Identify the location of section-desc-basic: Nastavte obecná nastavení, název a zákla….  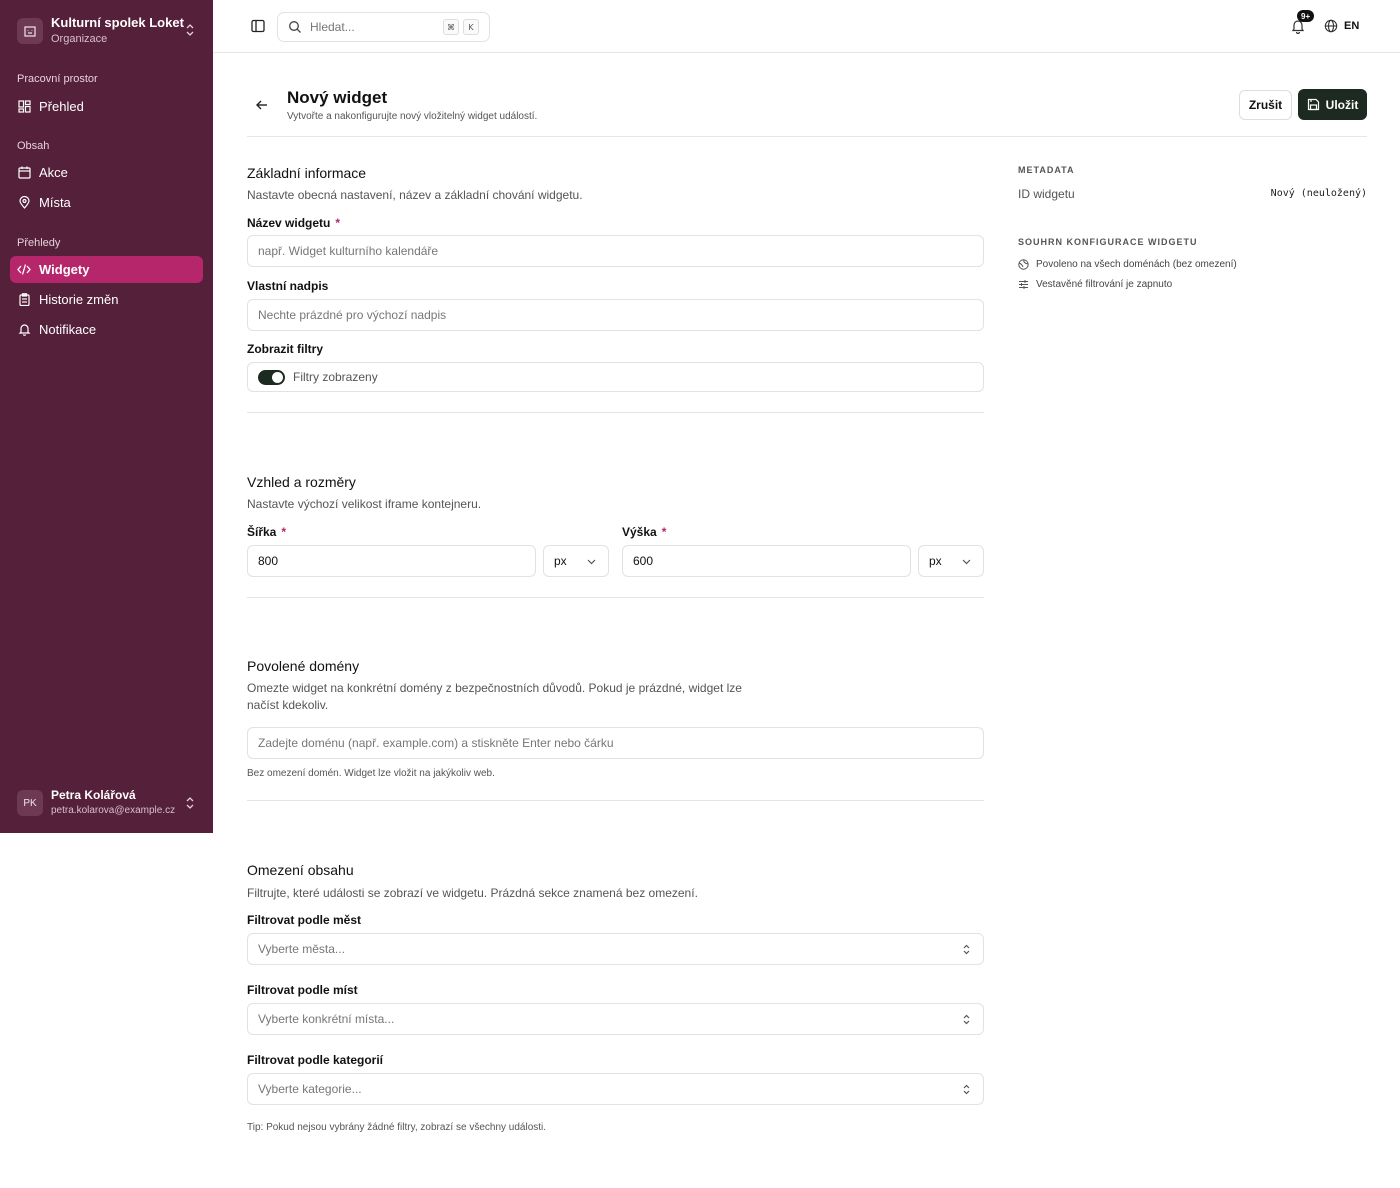
(415, 195).